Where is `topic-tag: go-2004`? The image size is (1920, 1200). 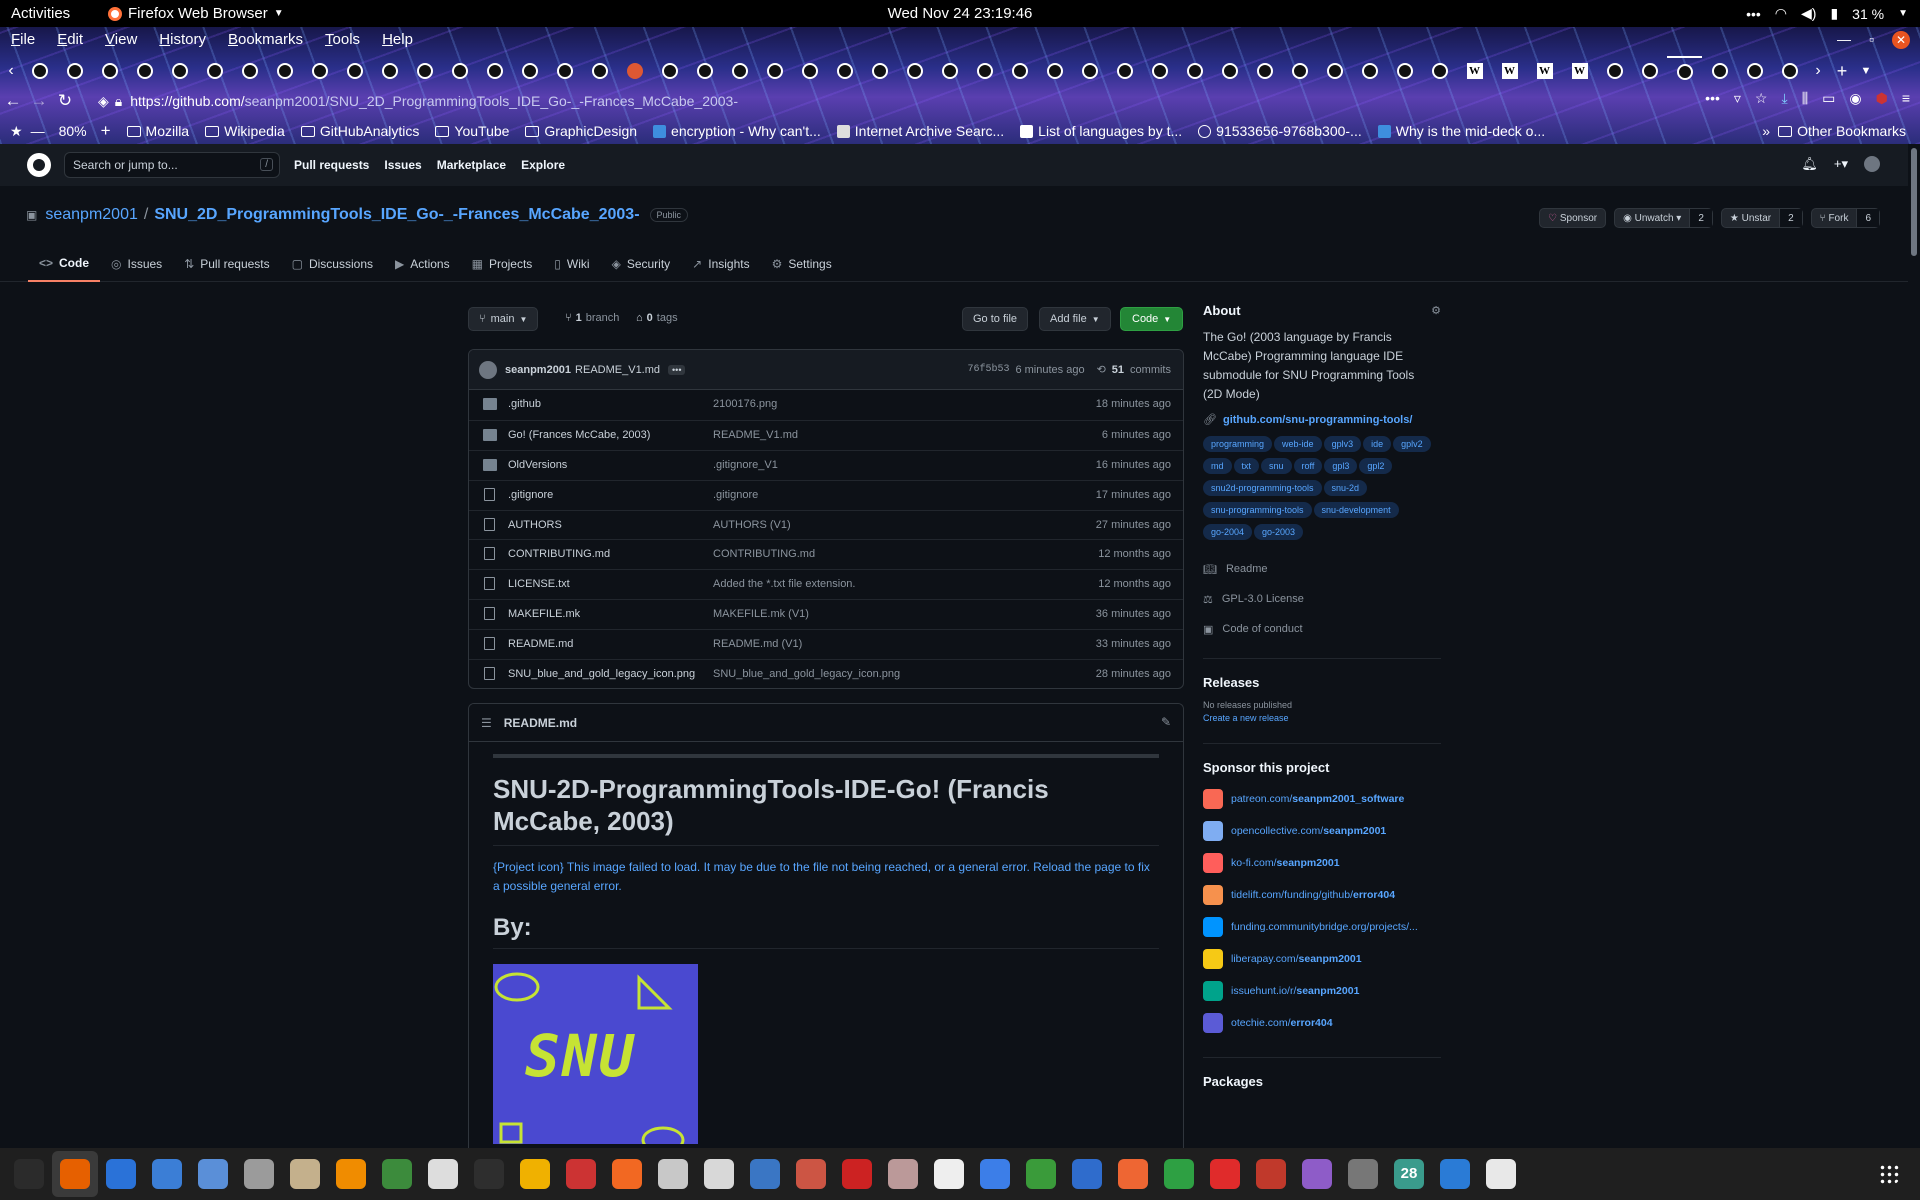 topic-tag: go-2004 is located at coordinates (1228, 532).